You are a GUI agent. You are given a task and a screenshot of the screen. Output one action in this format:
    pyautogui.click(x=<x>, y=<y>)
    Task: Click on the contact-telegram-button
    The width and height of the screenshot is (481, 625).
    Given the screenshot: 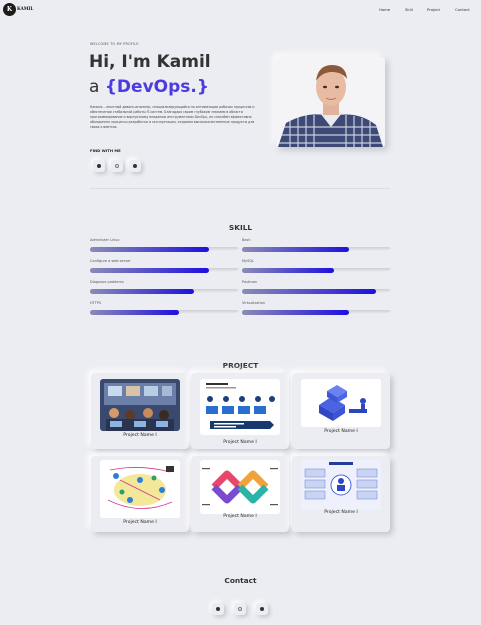 What is the action you would take?
    pyautogui.click(x=262, y=609)
    